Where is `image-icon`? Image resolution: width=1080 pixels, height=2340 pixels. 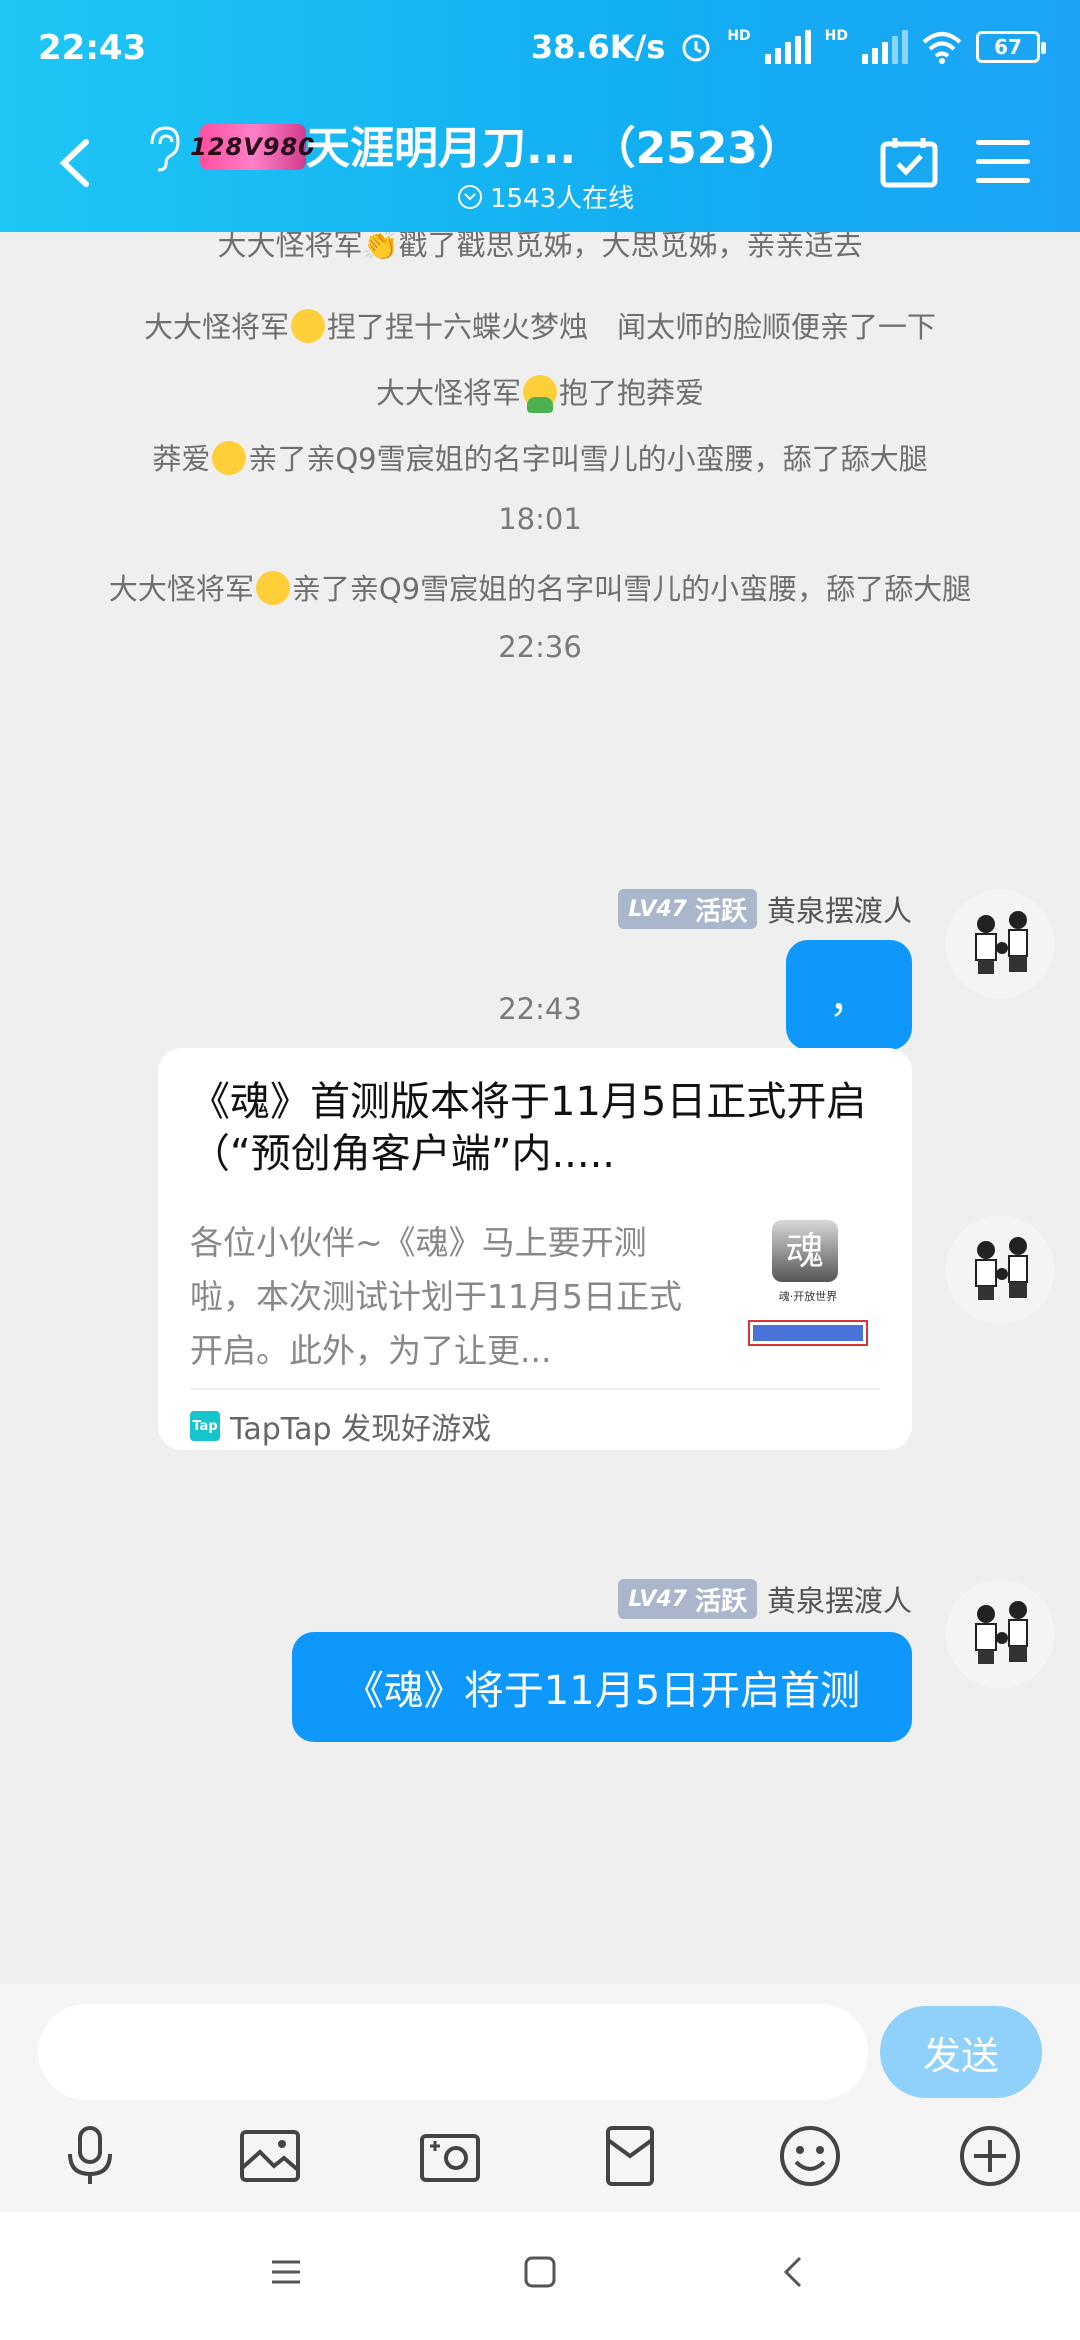 image-icon is located at coordinates (270, 2156).